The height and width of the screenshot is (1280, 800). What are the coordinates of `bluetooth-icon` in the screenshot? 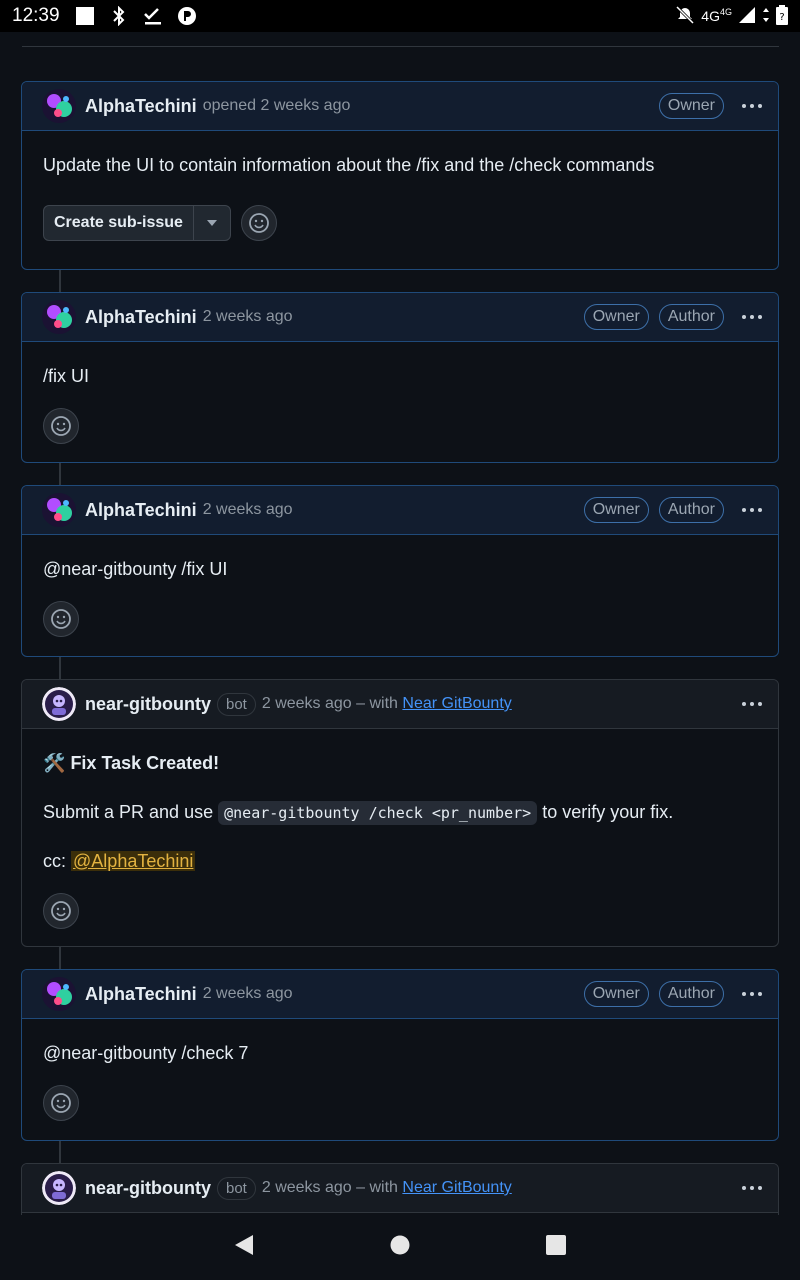 It's located at (119, 16).